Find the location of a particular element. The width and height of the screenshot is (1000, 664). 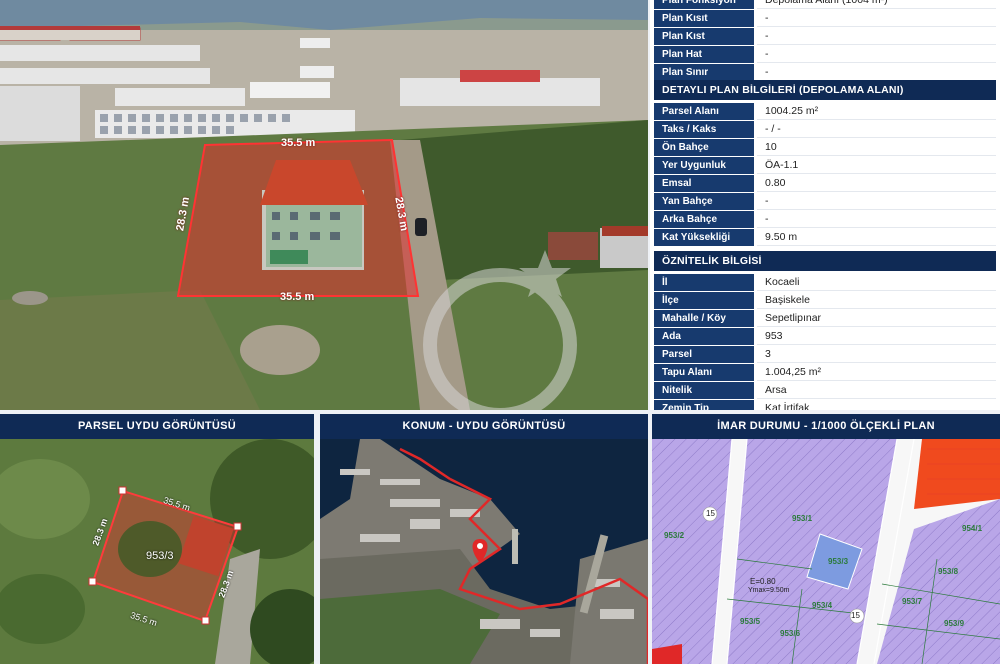

zoning-parcel-label: 953/7 is located at coordinates (912, 601).